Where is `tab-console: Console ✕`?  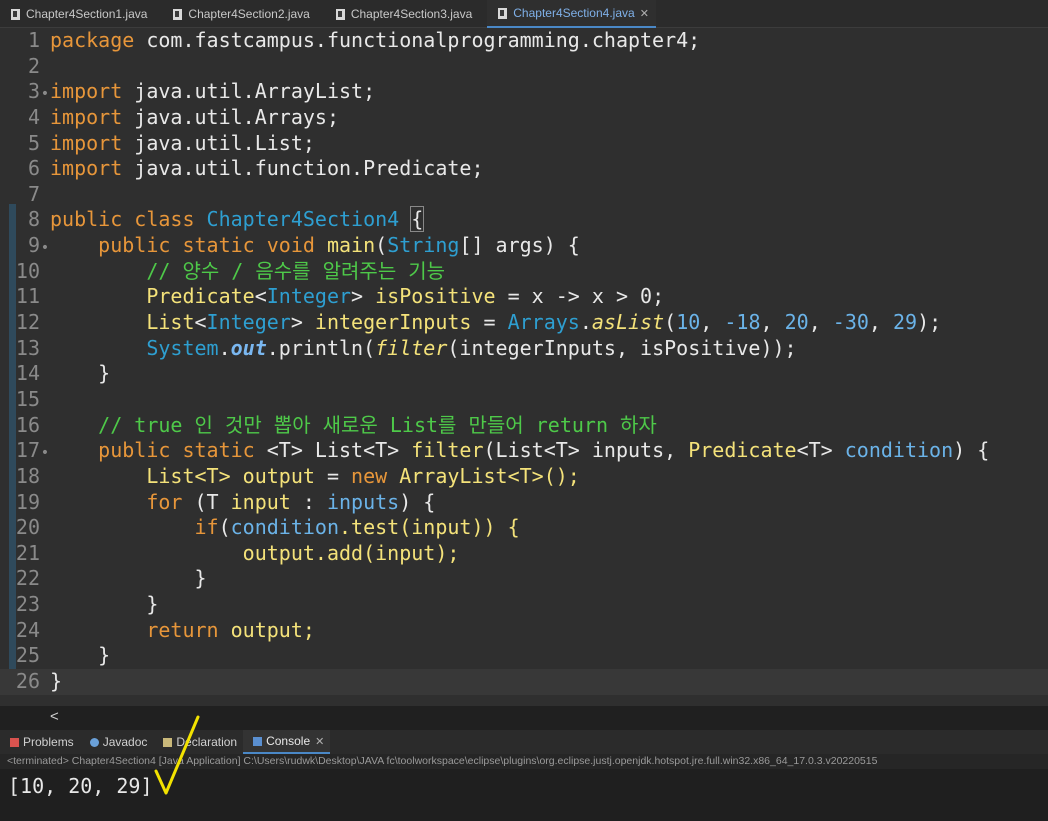 tab-console: Console ✕ is located at coordinates (287, 742).